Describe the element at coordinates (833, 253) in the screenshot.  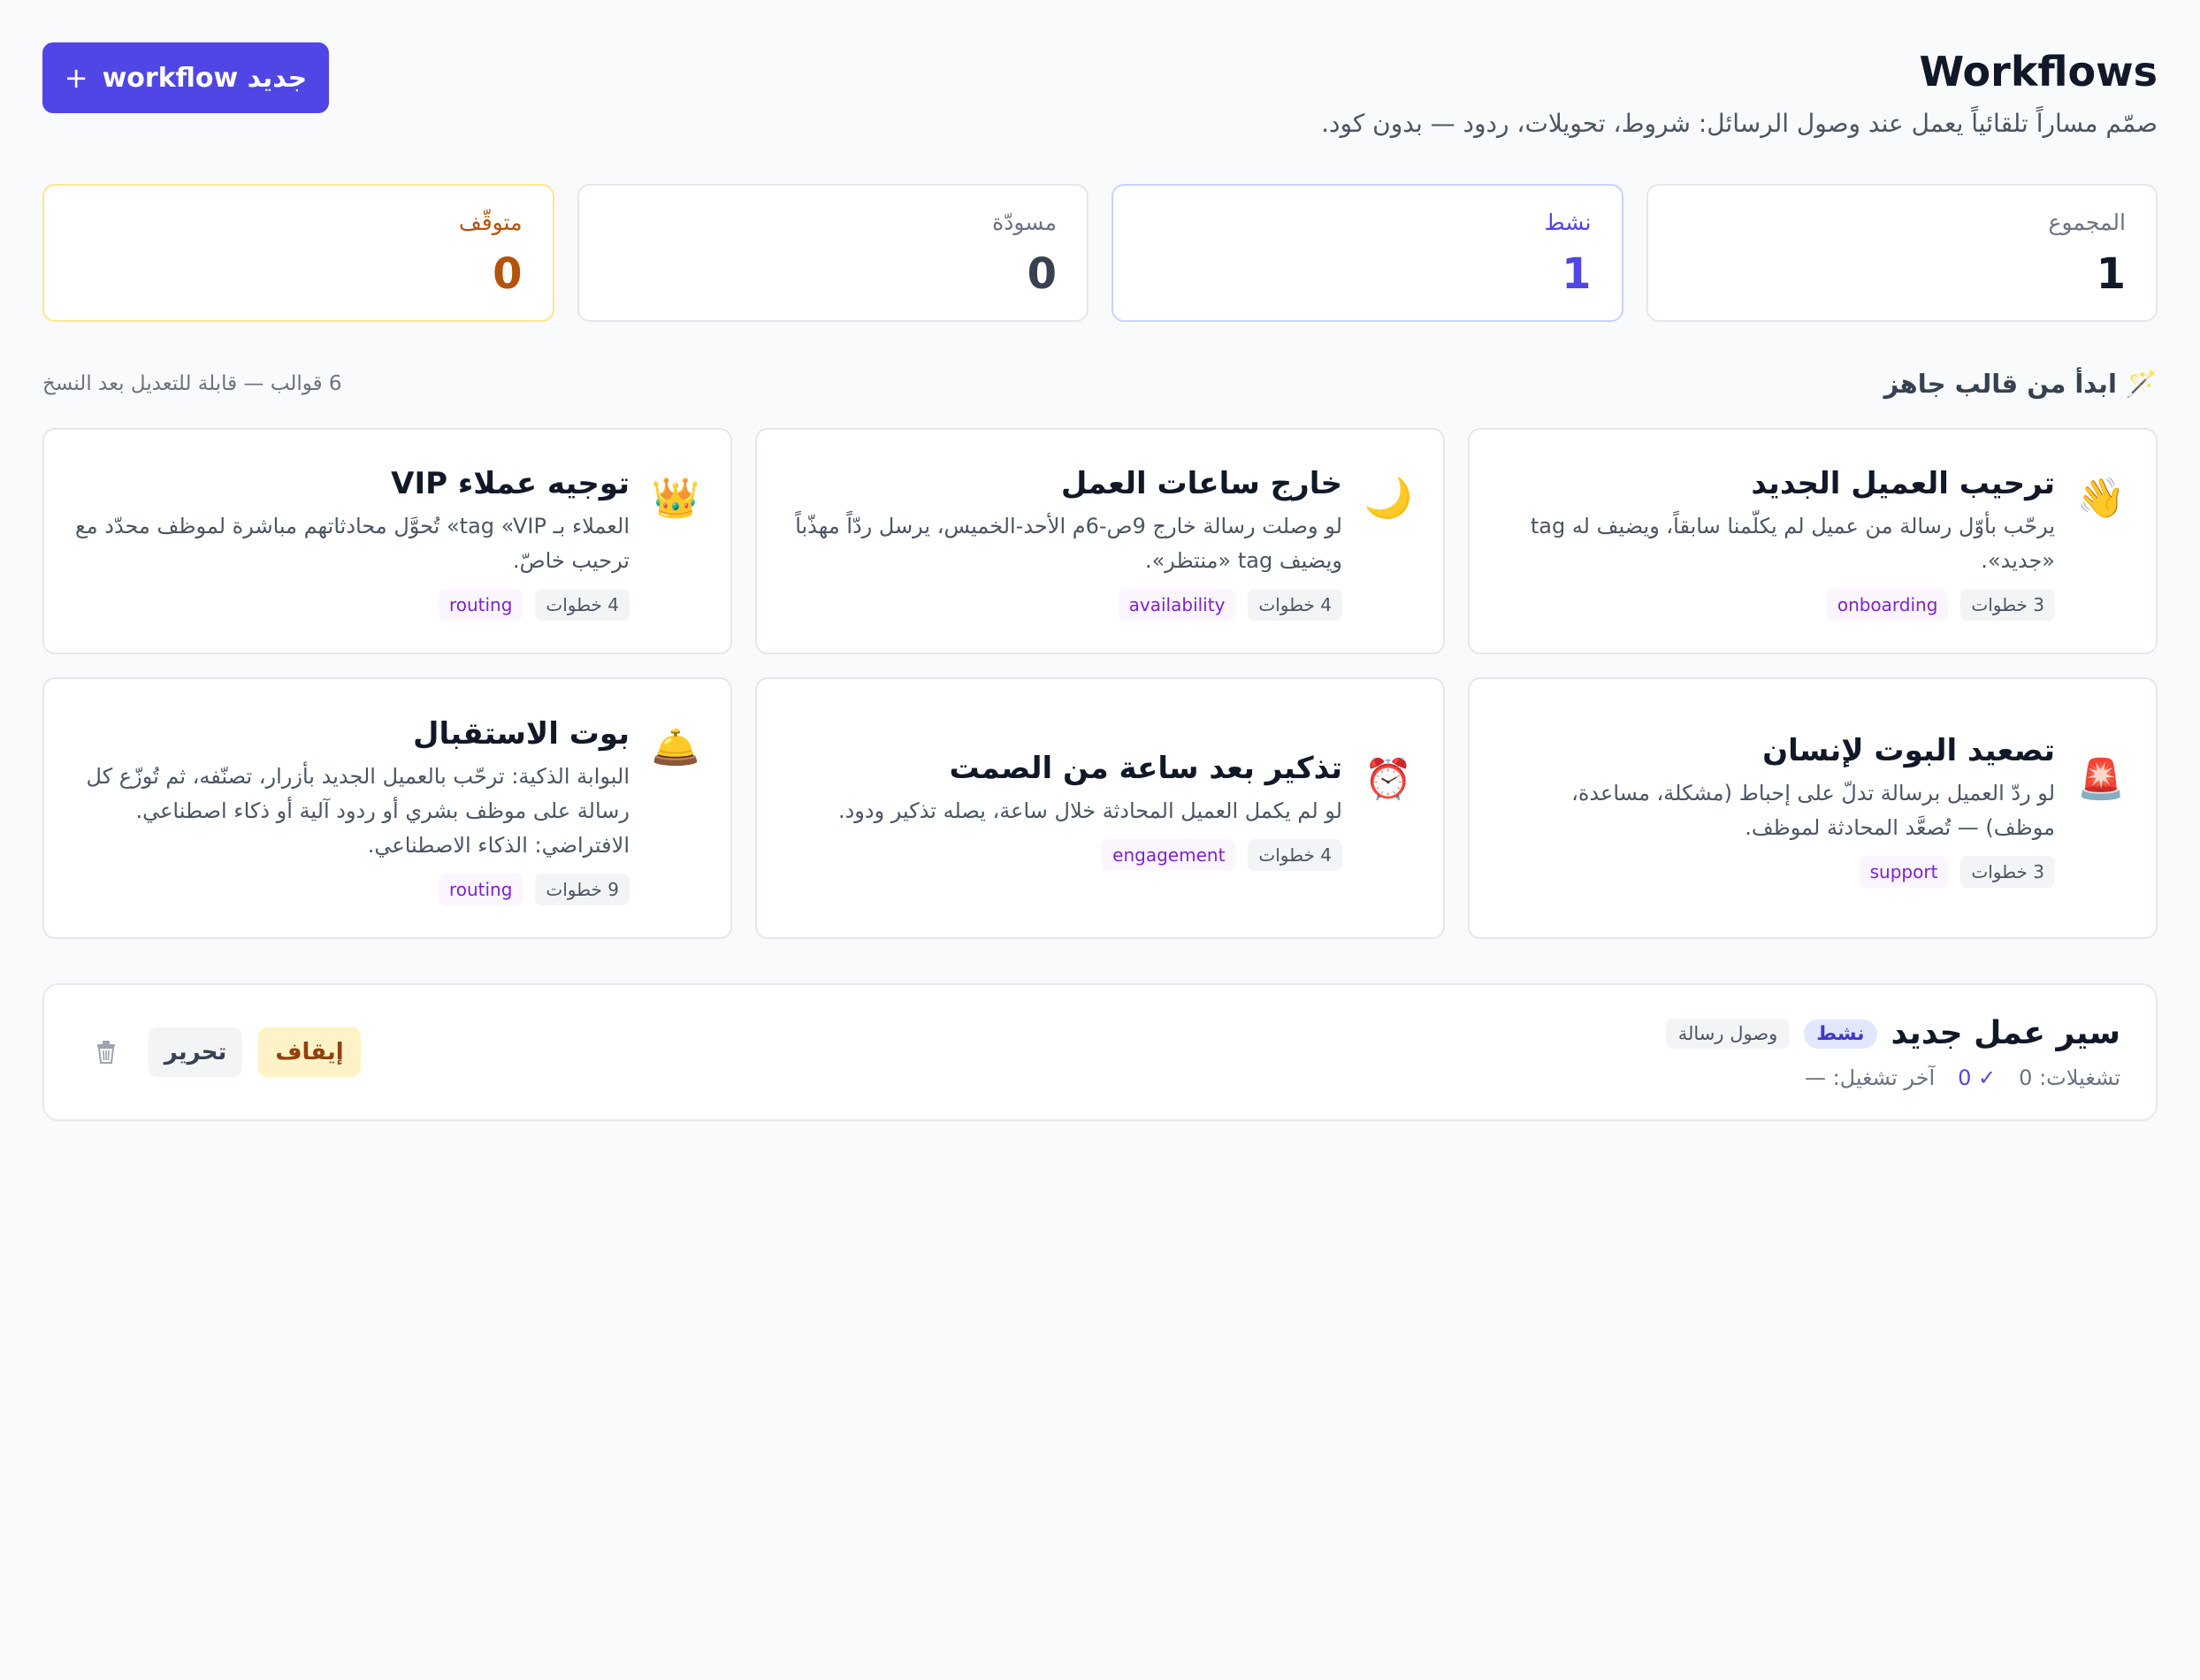
I see `stat-card-draft: مسودّة 0` at that location.